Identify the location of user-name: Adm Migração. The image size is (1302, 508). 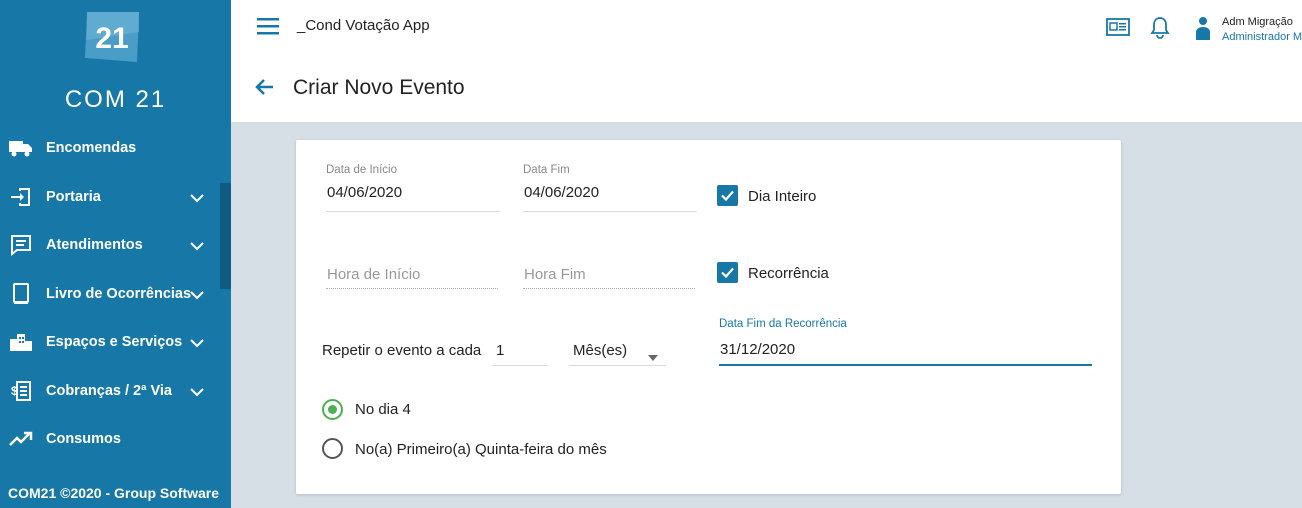
(1257, 22).